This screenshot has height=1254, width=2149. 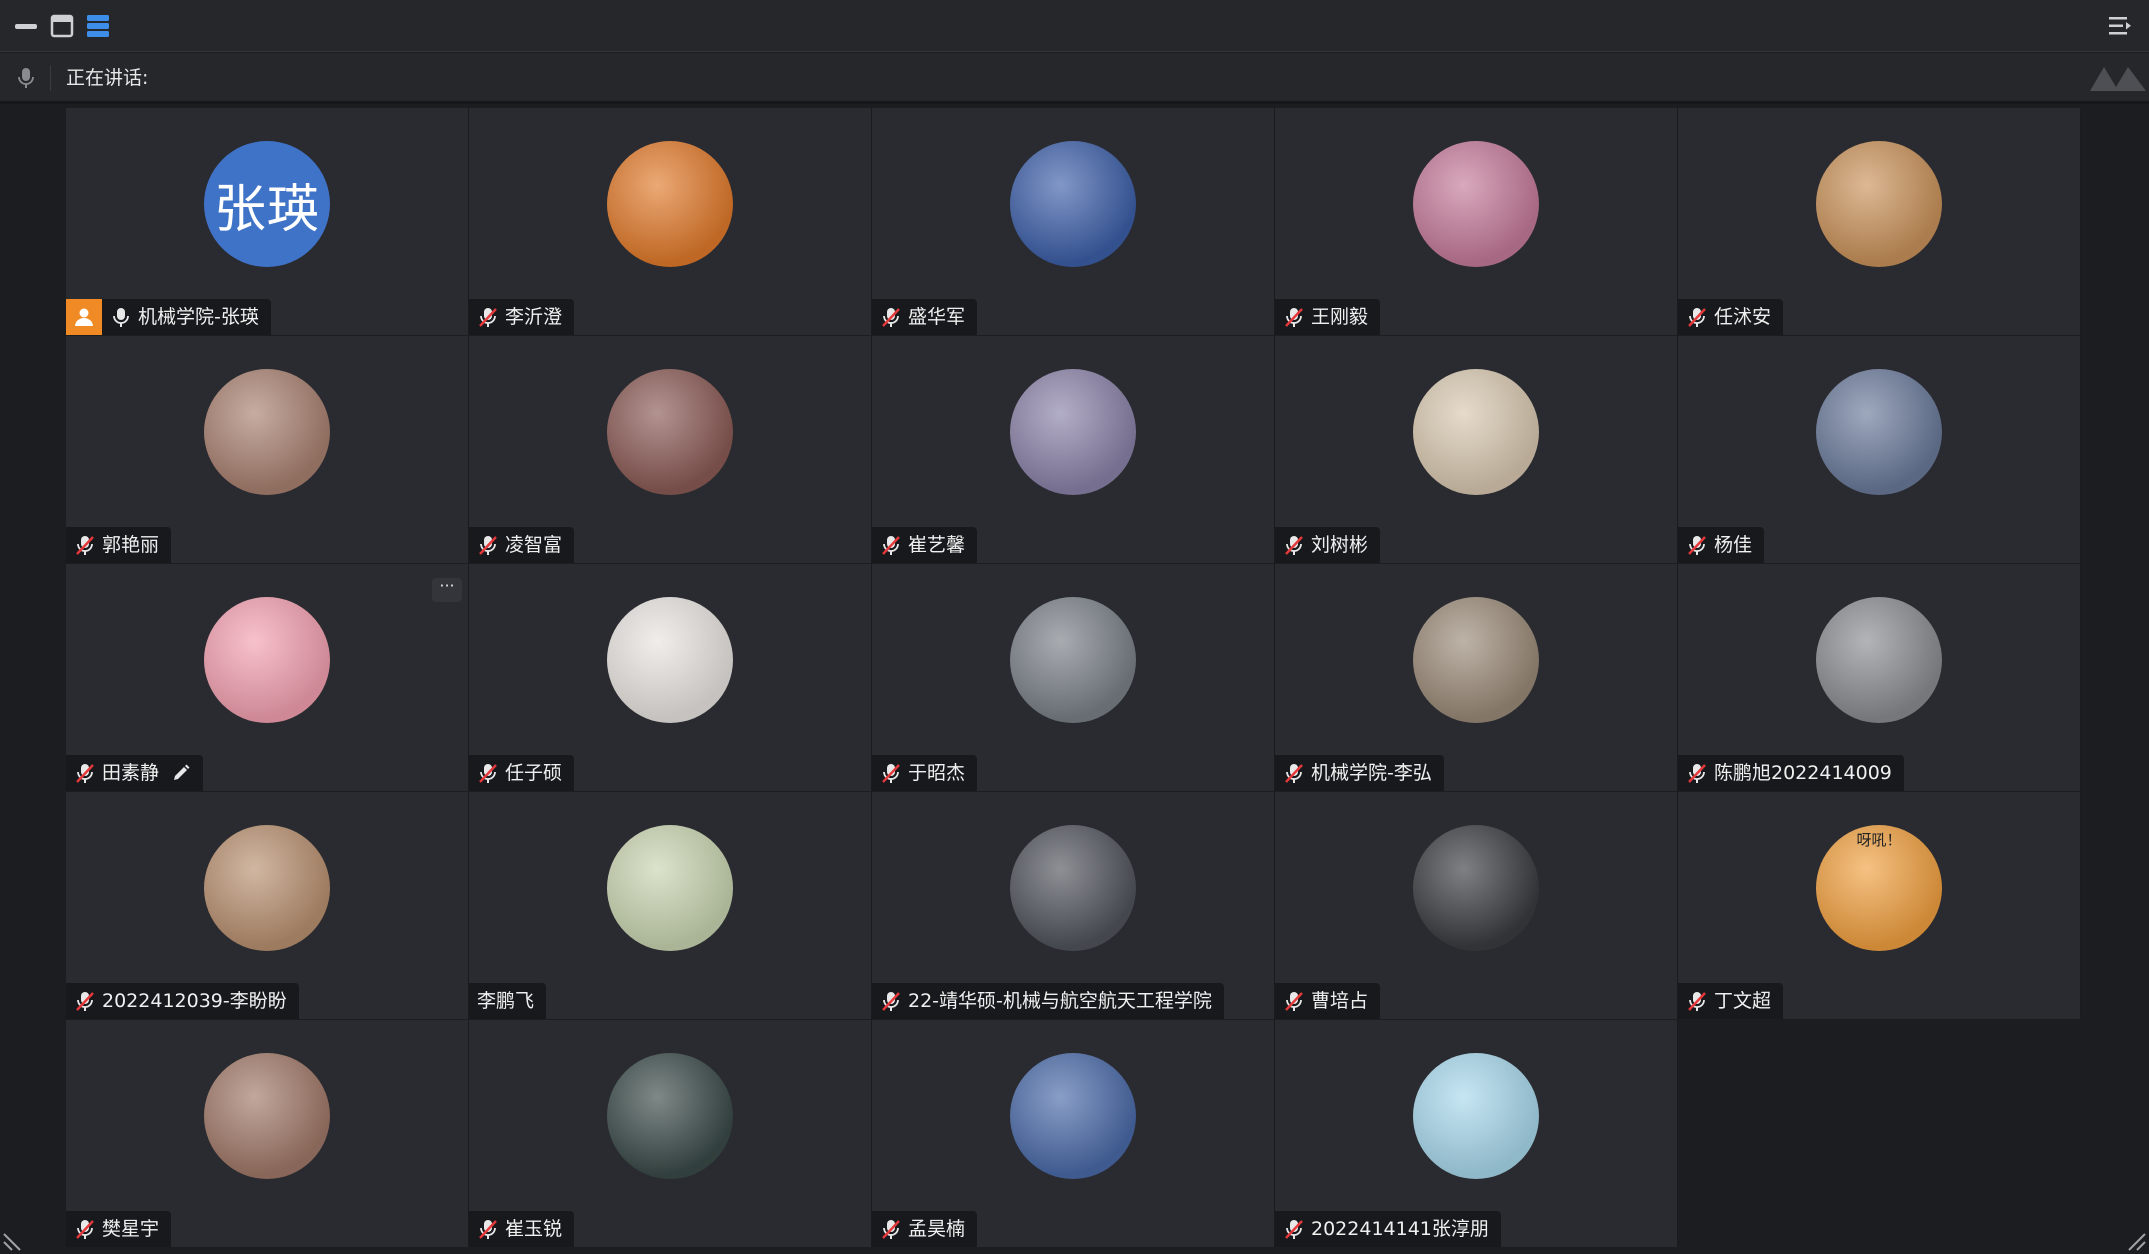 I want to click on participant-tile: 郭艳丽, so click(x=267, y=449).